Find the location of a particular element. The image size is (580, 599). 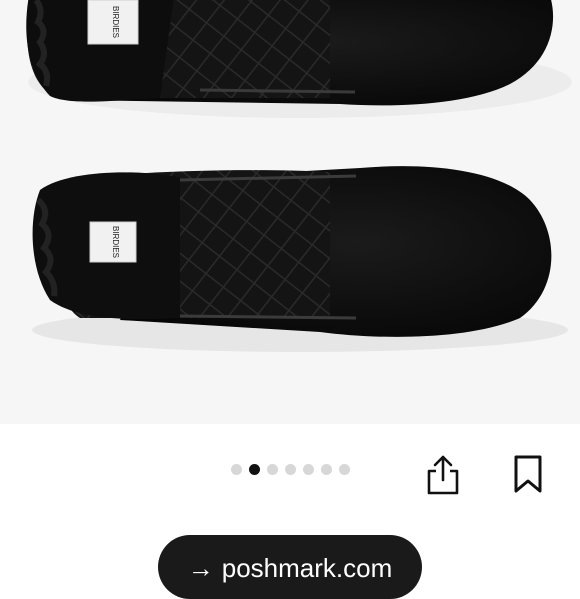

divider is located at coordinates (290, 428).